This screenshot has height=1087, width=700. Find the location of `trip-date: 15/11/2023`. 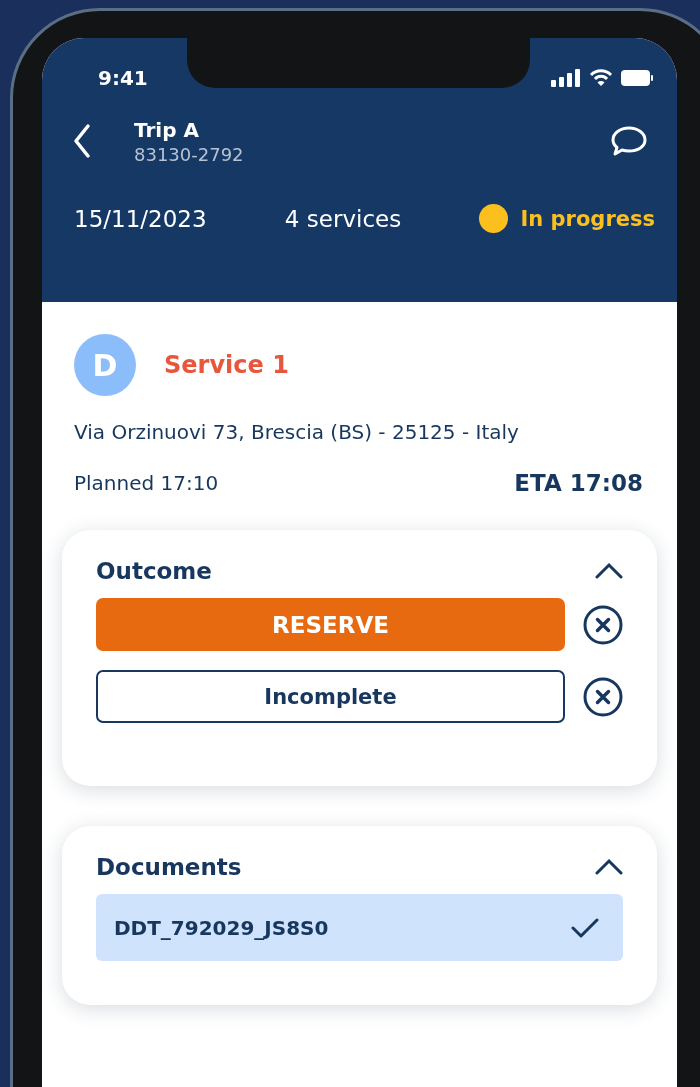

trip-date: 15/11/2023 is located at coordinates (140, 218).